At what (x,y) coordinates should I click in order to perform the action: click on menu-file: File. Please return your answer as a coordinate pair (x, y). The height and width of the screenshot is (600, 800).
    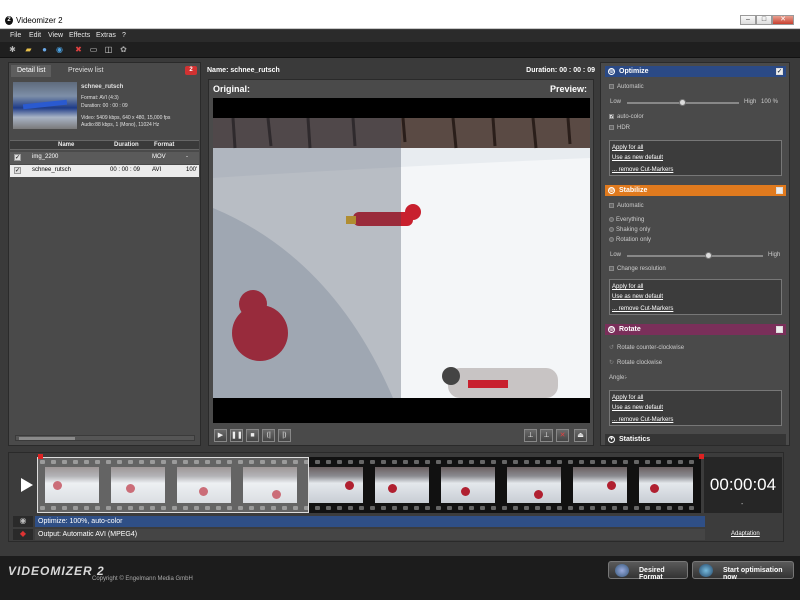
    Looking at the image, I should click on (15, 35).